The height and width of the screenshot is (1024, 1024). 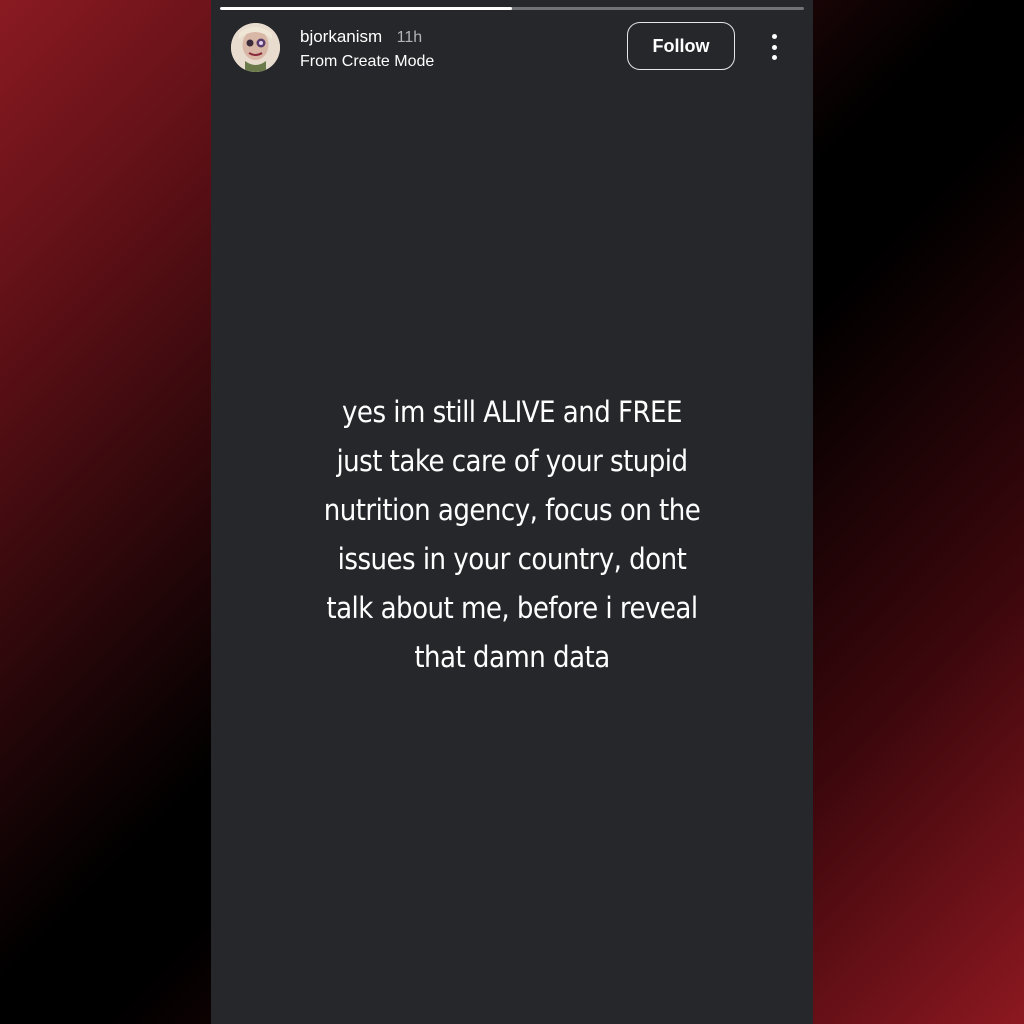 What do you see at coordinates (512, 461) in the screenshot?
I see `story-text-line: just take care of your stupid` at bounding box center [512, 461].